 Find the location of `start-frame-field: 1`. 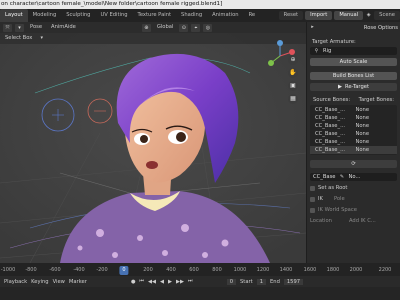

start-frame-field: 1 is located at coordinates (261, 281).